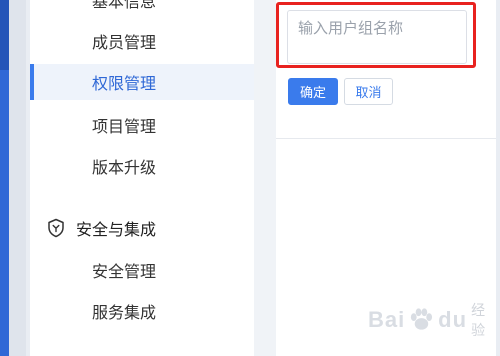 This screenshot has height=356, width=500. What do you see at coordinates (377, 37) in the screenshot?
I see `group-name-input` at bounding box center [377, 37].